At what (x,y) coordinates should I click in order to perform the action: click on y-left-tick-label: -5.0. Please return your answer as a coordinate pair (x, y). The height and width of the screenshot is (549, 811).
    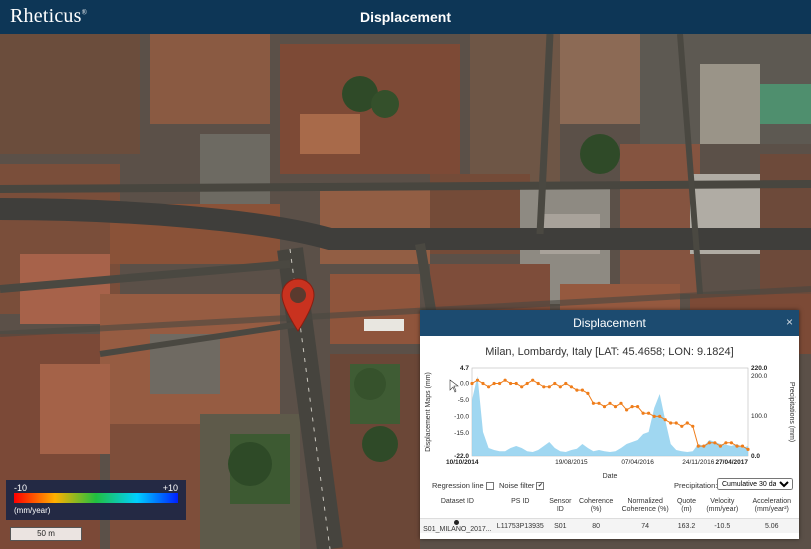
    Looking at the image, I should click on (464, 400).